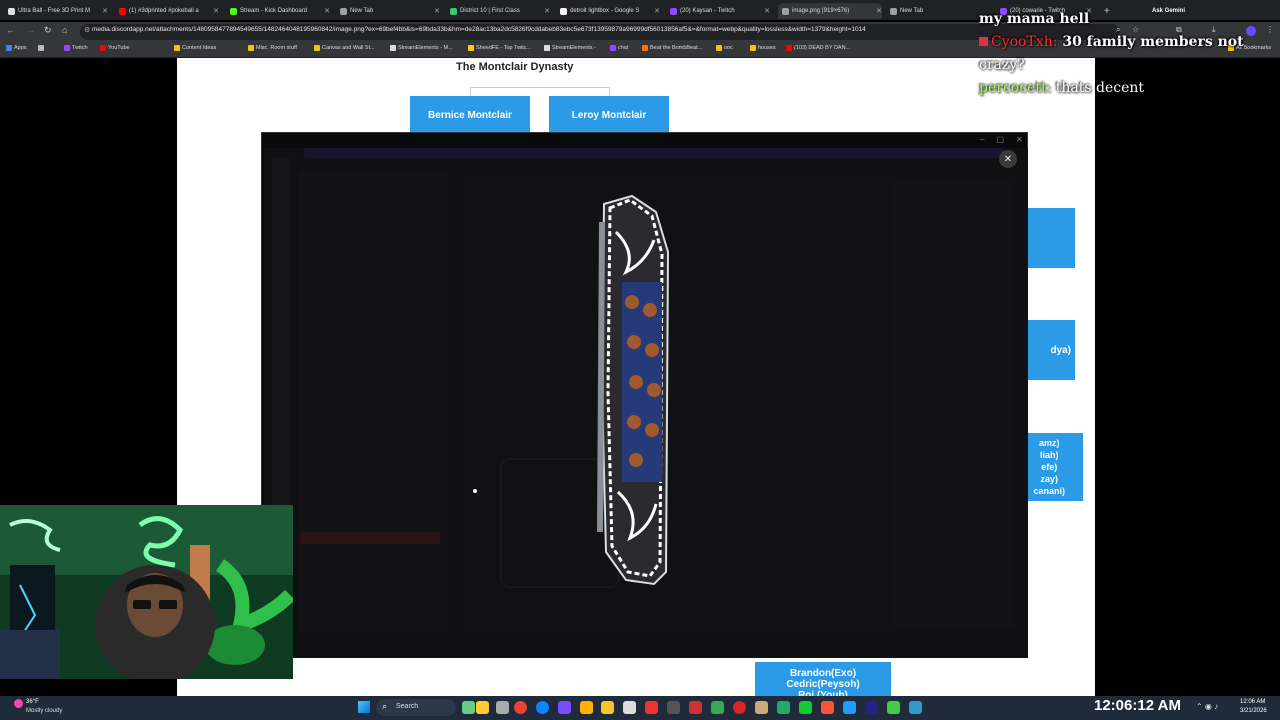 This screenshot has width=1280, height=720. Describe the element at coordinates (1007, 139) in the screenshot. I see `window-controls: –▢✕` at that location.